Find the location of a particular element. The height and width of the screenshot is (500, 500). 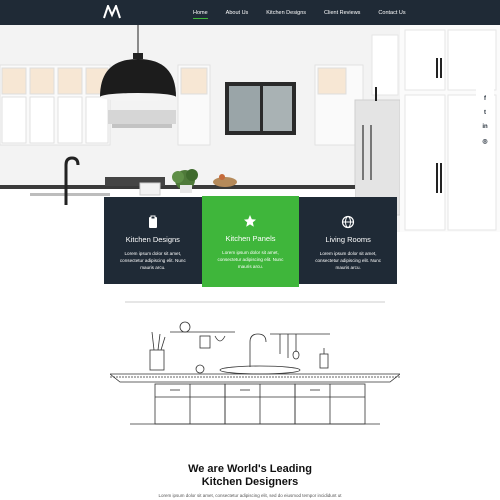

card-title: Living Rooms is located at coordinates (348, 239).